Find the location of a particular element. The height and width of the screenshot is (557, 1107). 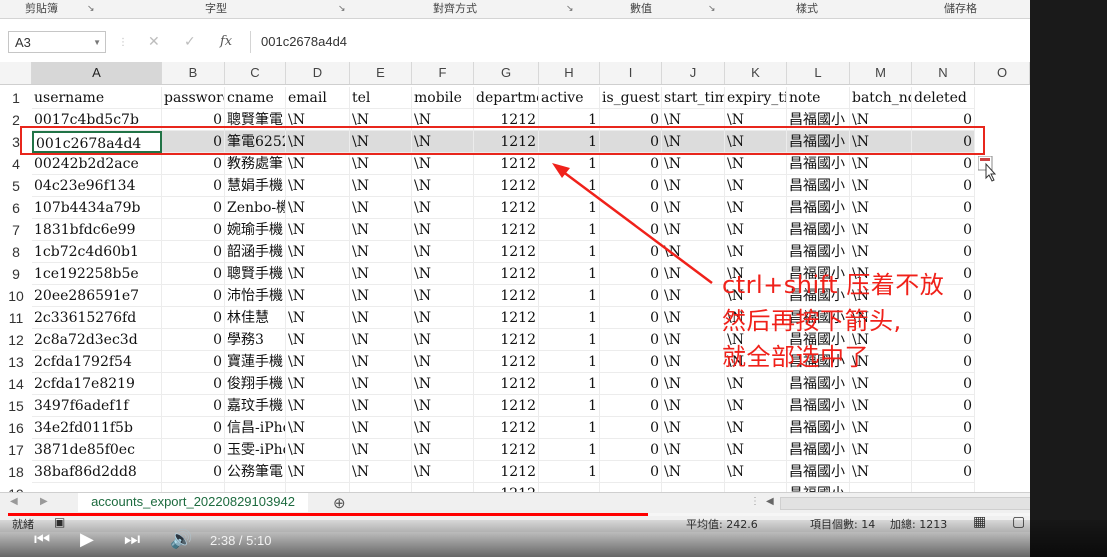

cell-e14: \N is located at coordinates (381, 384).